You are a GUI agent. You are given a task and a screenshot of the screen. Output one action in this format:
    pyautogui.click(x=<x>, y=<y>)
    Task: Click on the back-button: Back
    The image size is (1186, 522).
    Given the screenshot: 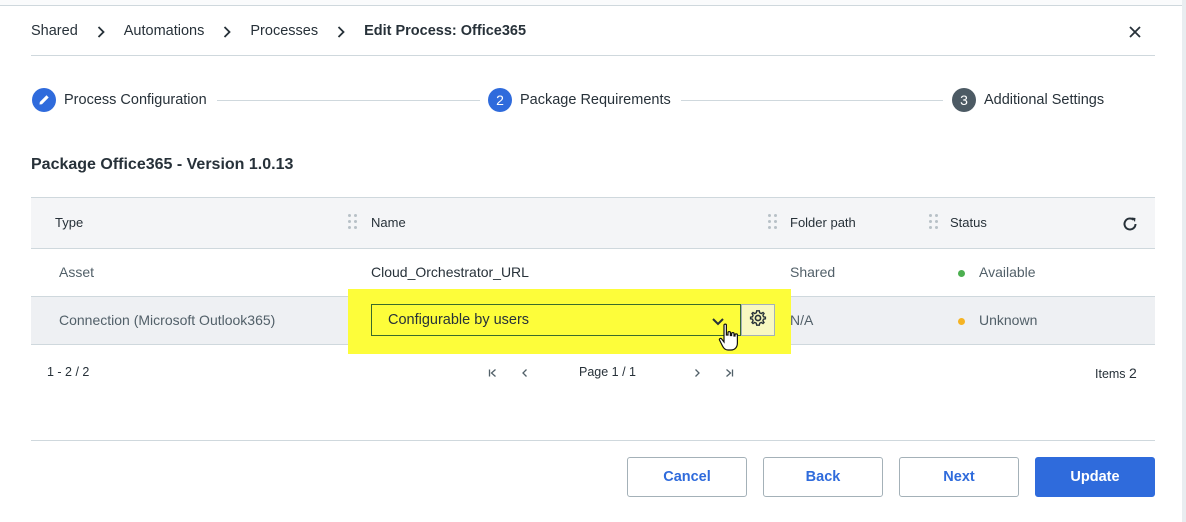 What is the action you would take?
    pyautogui.click(x=823, y=477)
    